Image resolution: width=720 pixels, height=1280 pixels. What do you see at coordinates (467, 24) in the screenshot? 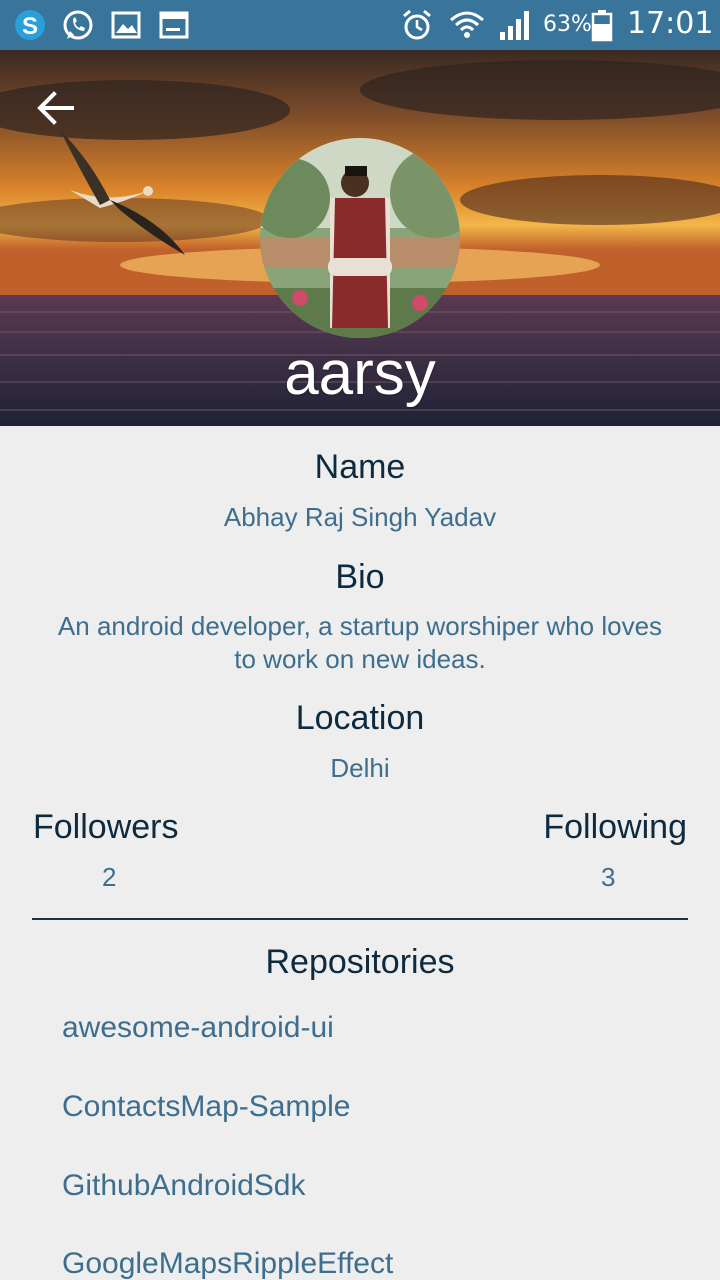
I see `wifi-icon` at bounding box center [467, 24].